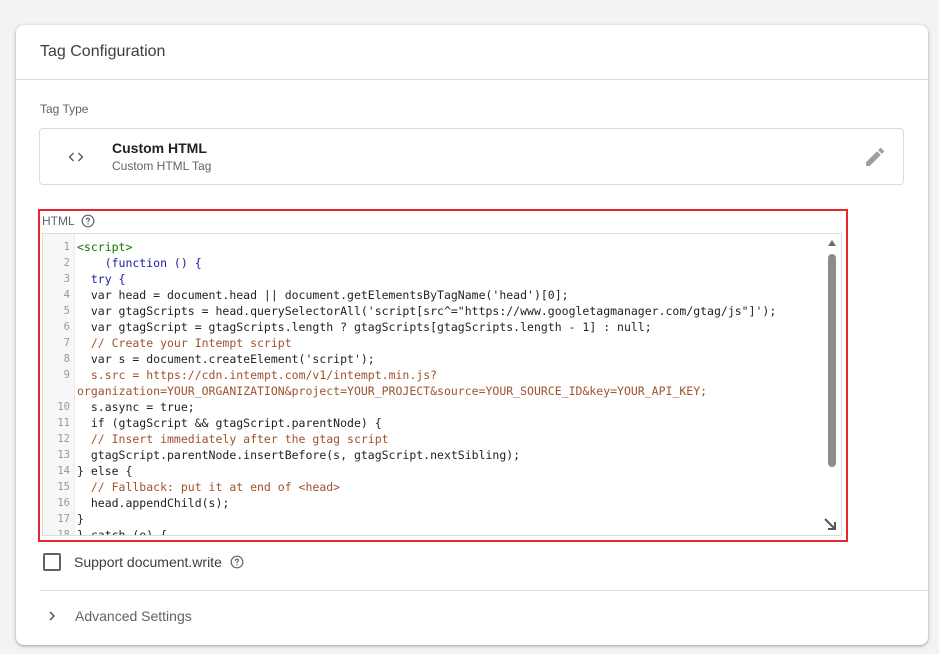 This screenshot has height=654, width=939. I want to click on support-document-write-row: Support document.write, so click(143, 562).